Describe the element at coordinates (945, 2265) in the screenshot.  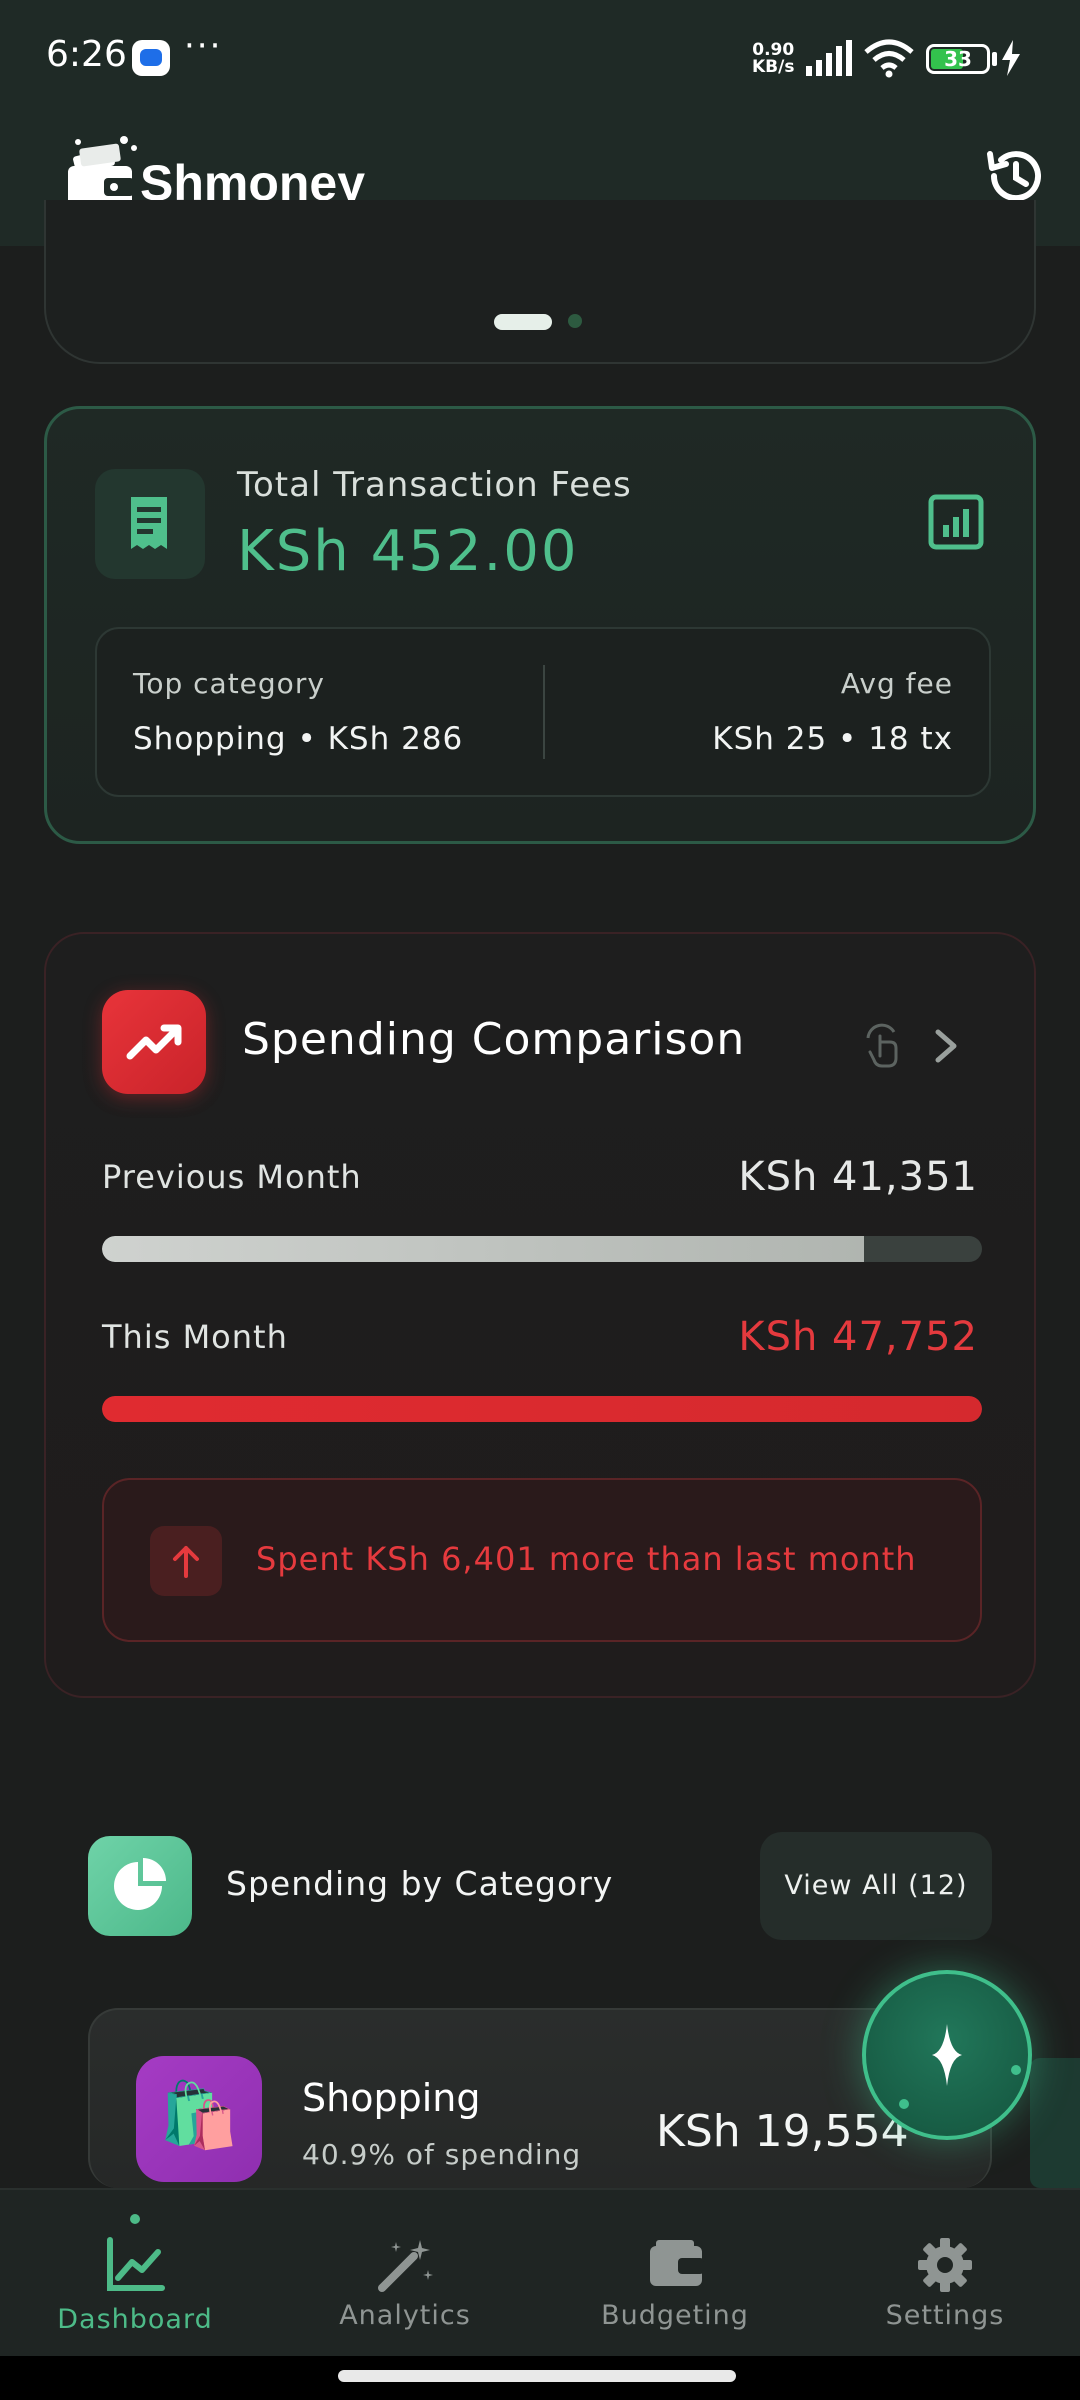
I see `gear-icon` at that location.